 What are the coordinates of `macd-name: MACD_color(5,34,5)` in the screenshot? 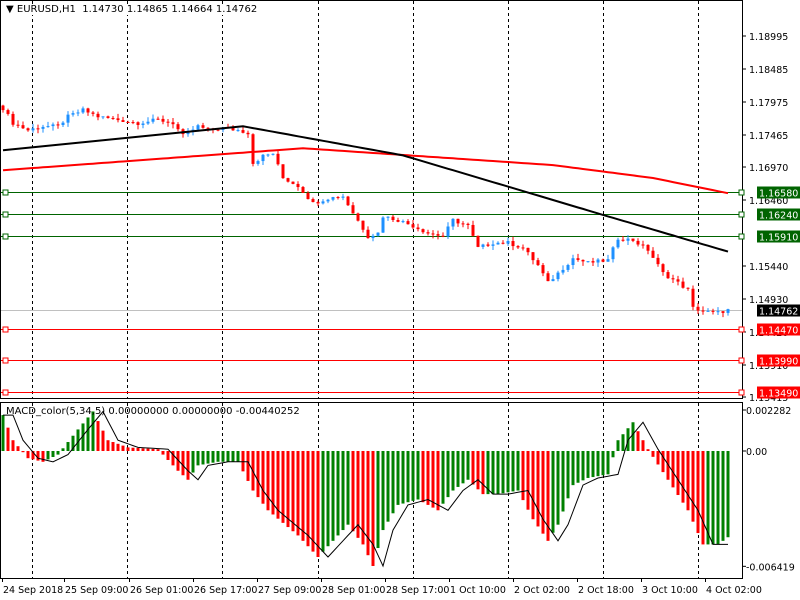 It's located at (56, 411).